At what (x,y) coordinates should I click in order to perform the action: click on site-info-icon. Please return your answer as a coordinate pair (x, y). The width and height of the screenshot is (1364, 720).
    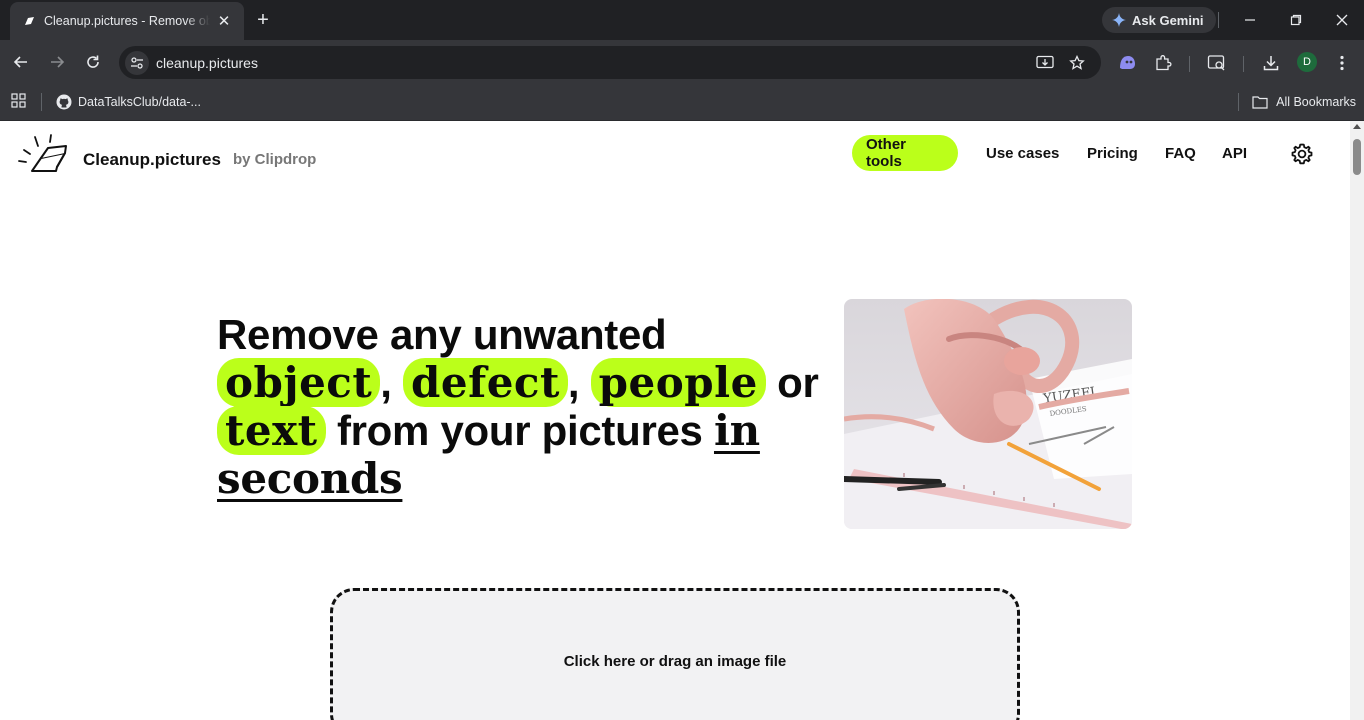
    Looking at the image, I should click on (137, 63).